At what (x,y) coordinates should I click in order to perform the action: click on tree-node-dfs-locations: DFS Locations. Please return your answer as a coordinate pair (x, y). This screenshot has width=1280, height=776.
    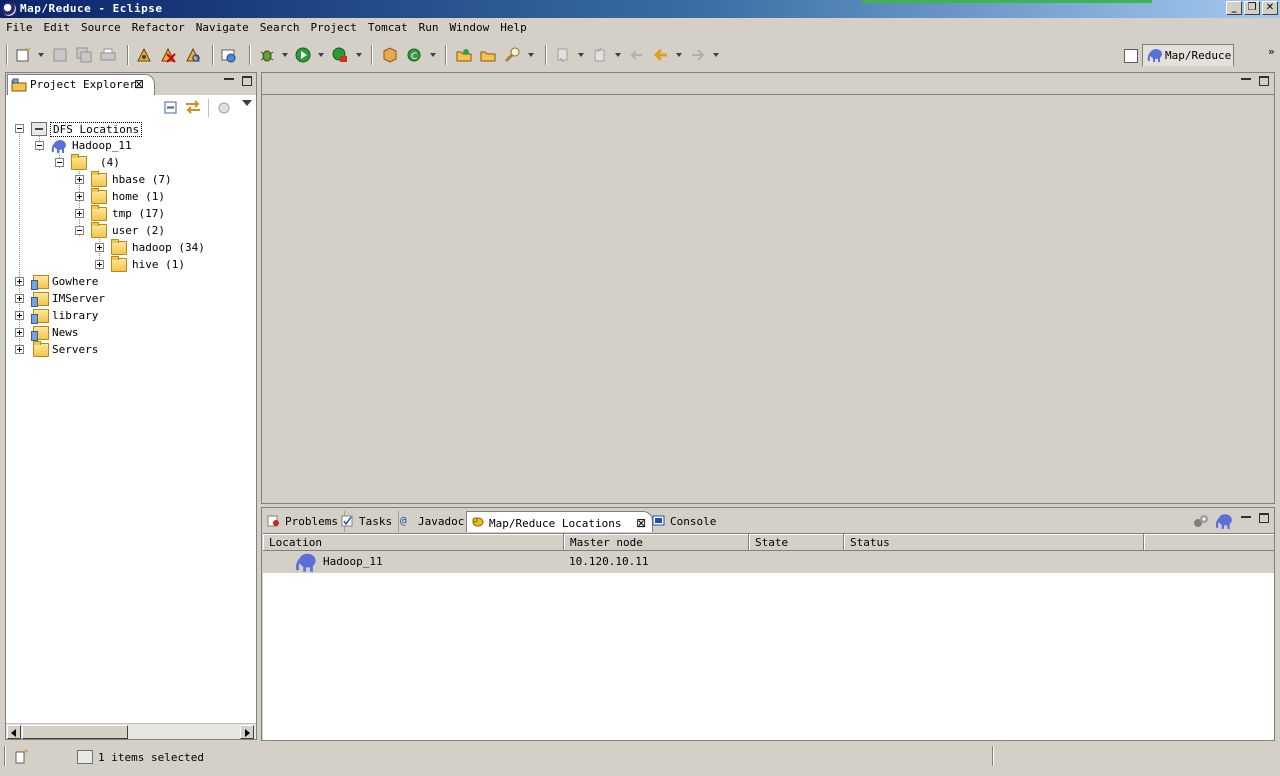
    Looking at the image, I should click on (131, 129).